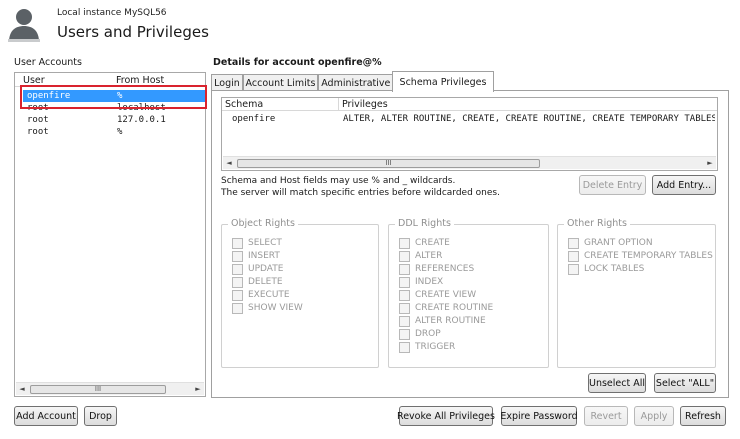 The height and width of the screenshot is (439, 740). What do you see at coordinates (265, 243) in the screenshot?
I see `checkbox-label: SELECT` at bounding box center [265, 243].